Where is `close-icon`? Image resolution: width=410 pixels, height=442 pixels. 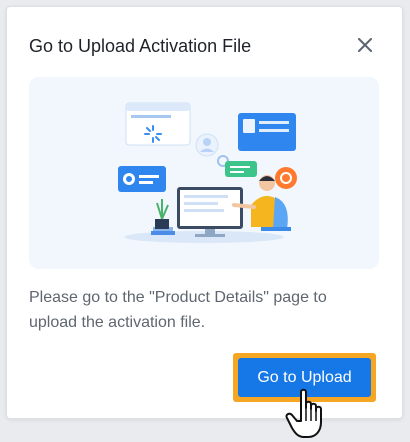
close-icon is located at coordinates (365, 45).